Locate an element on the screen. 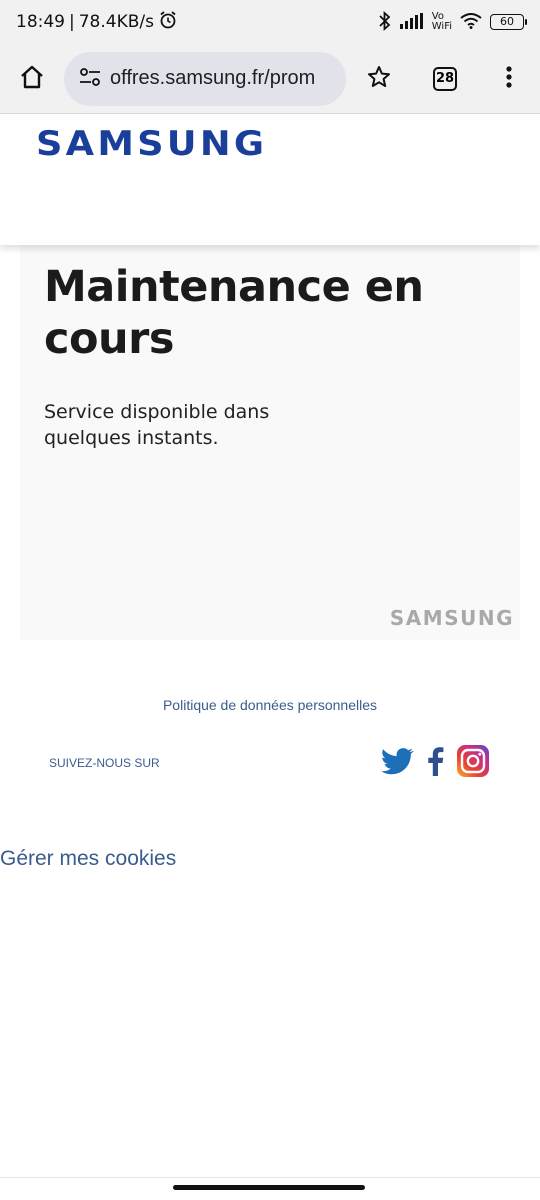 The height and width of the screenshot is (1200, 540). instagram-icon is located at coordinates (473, 763).